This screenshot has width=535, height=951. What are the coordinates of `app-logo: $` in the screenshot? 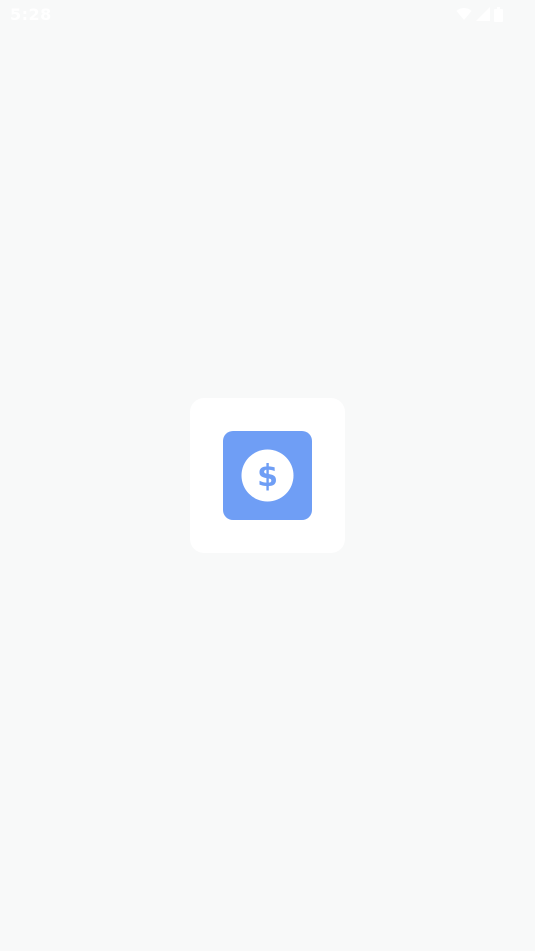 It's located at (267, 475).